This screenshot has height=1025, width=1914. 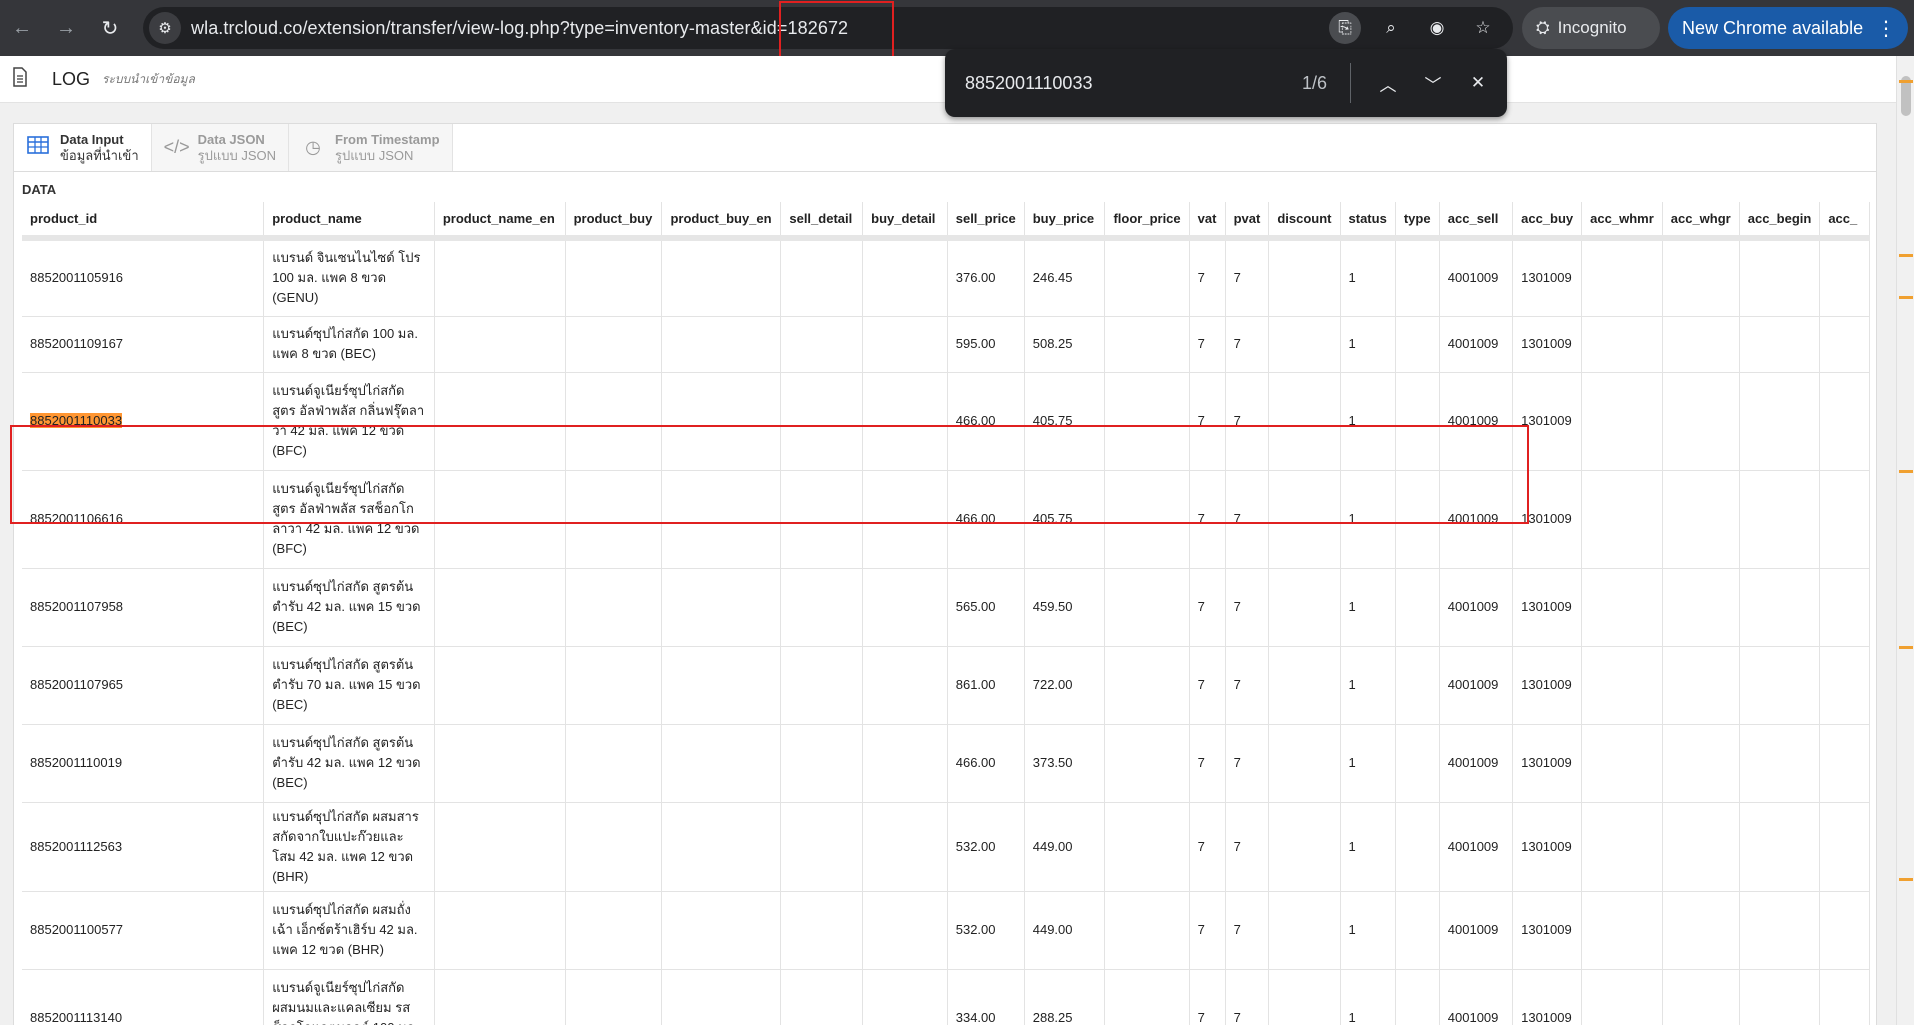 I want to click on find-page-icon: ⎘, so click(x=1345, y=28).